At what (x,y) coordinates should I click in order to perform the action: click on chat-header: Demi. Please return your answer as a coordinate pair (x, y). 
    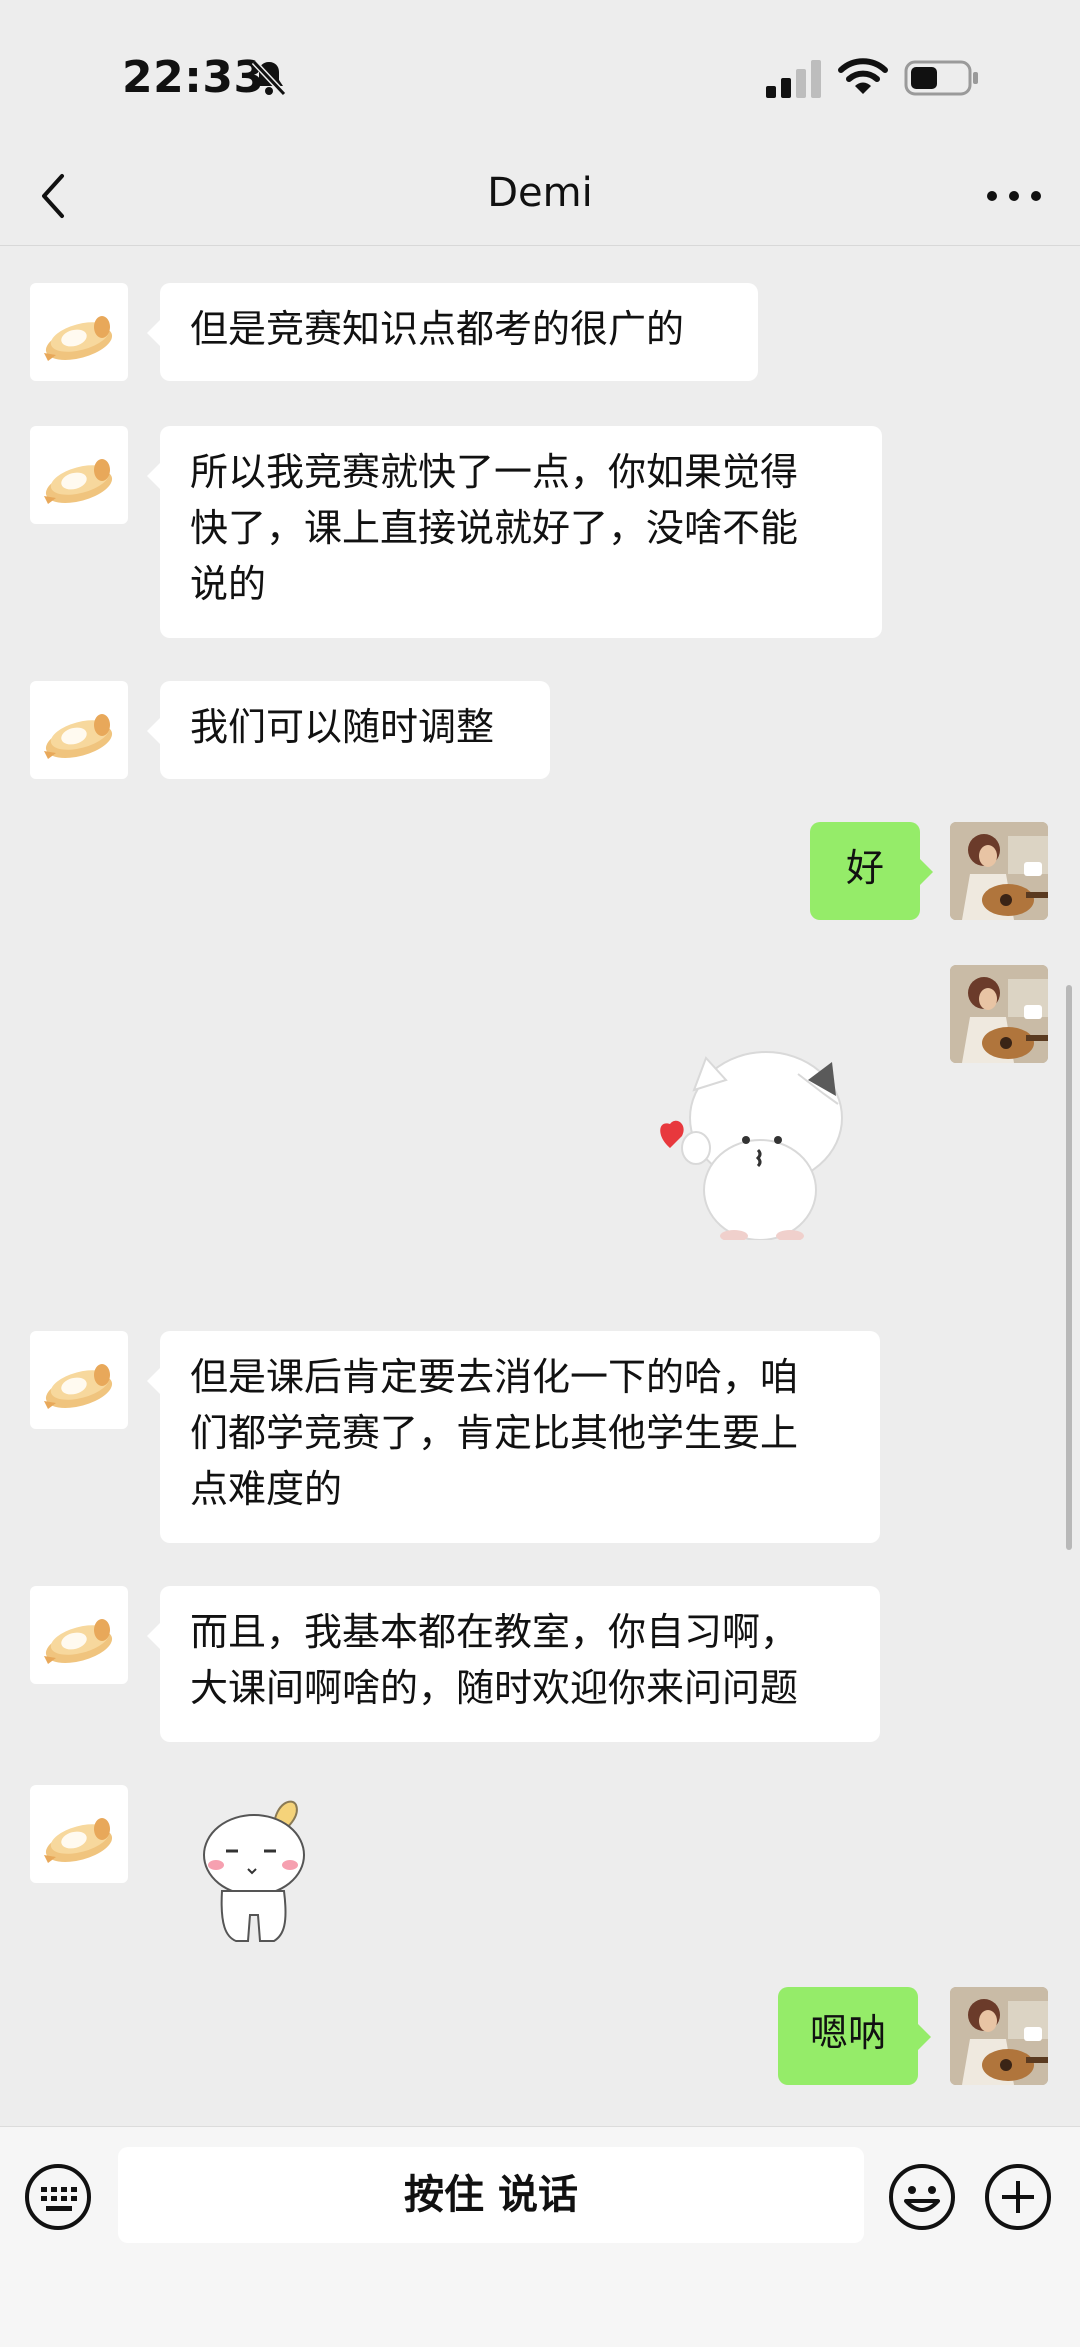
    Looking at the image, I should click on (540, 198).